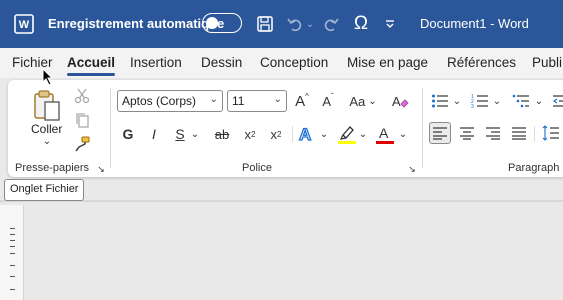 This screenshot has width=563, height=300. Describe the element at coordinates (440, 101) in the screenshot. I see `bullets-icon` at that location.